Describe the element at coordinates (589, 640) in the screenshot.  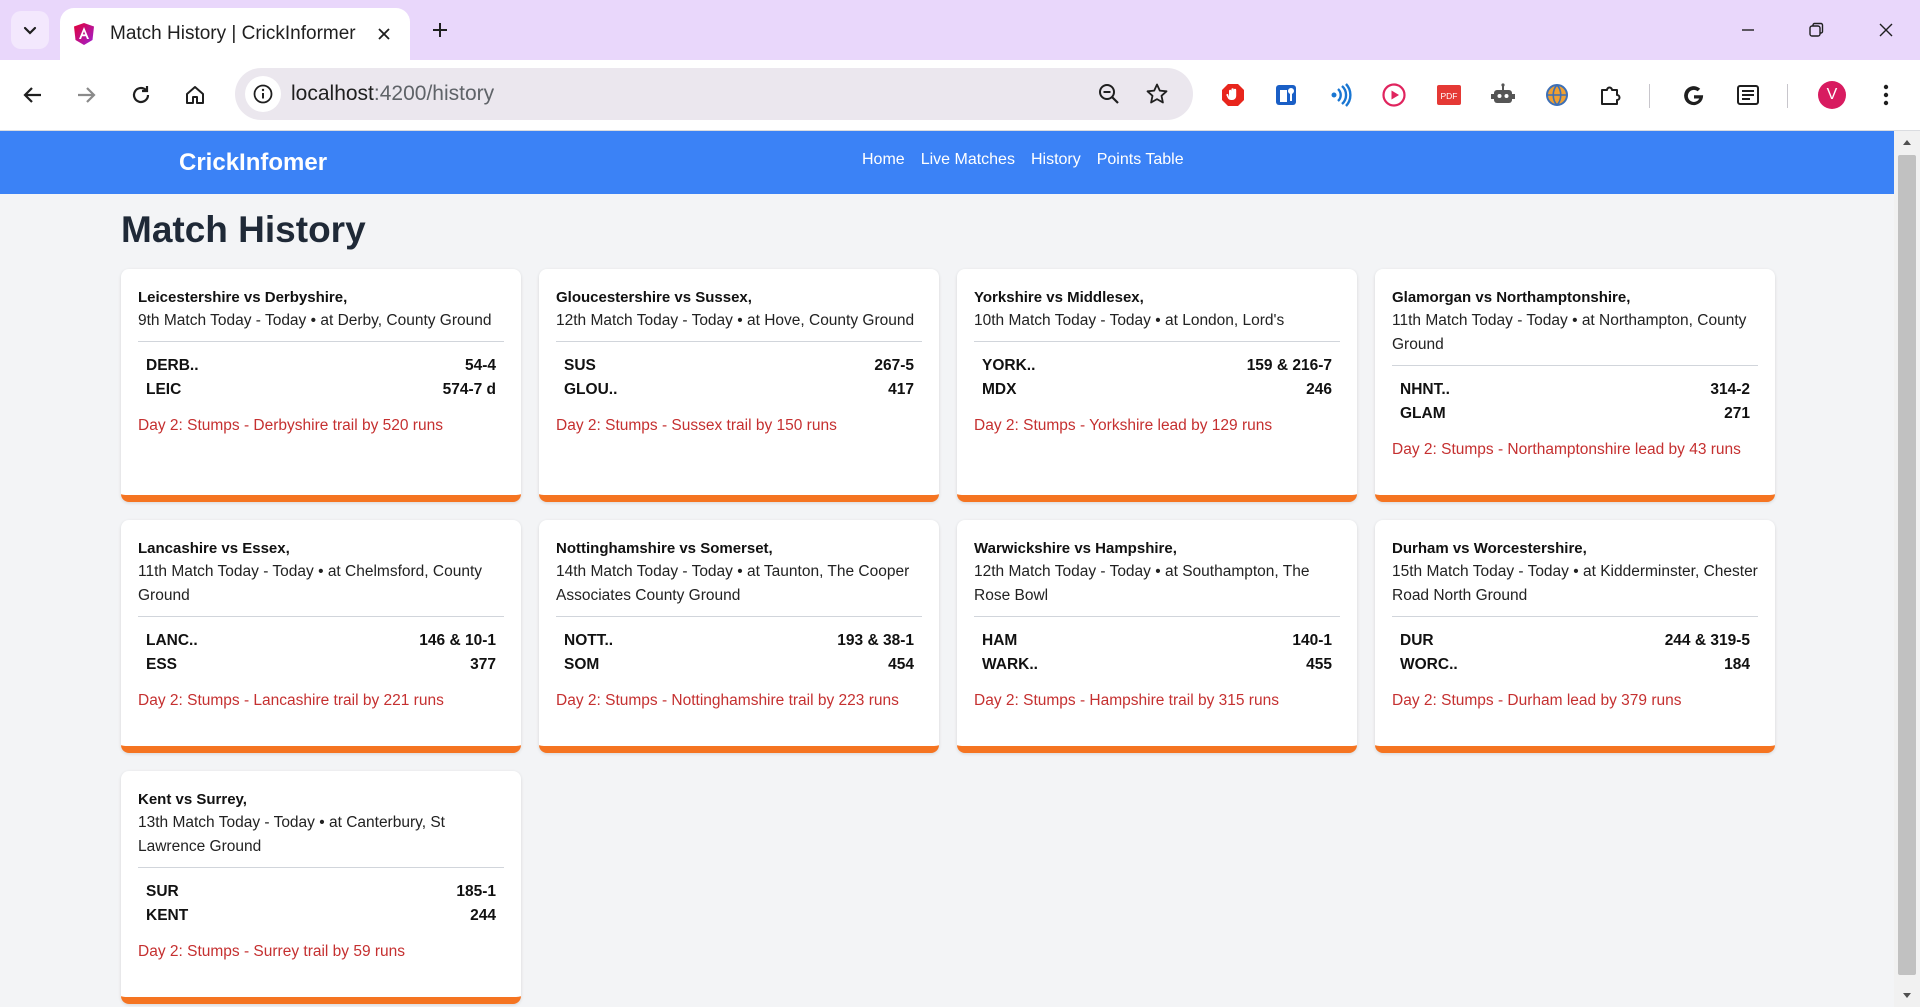
I see `team-name: NOTT..` at that location.